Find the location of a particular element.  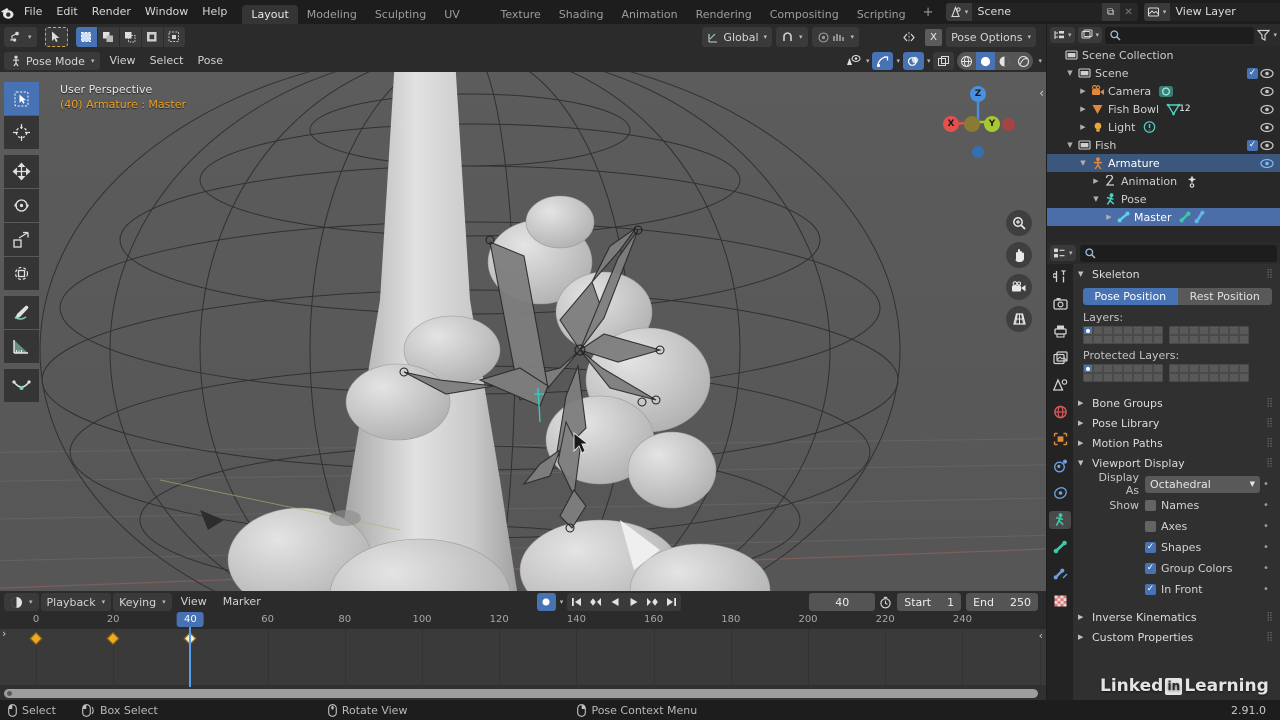

outliner-row-light: ▶ Light is located at coordinates (1163, 127).